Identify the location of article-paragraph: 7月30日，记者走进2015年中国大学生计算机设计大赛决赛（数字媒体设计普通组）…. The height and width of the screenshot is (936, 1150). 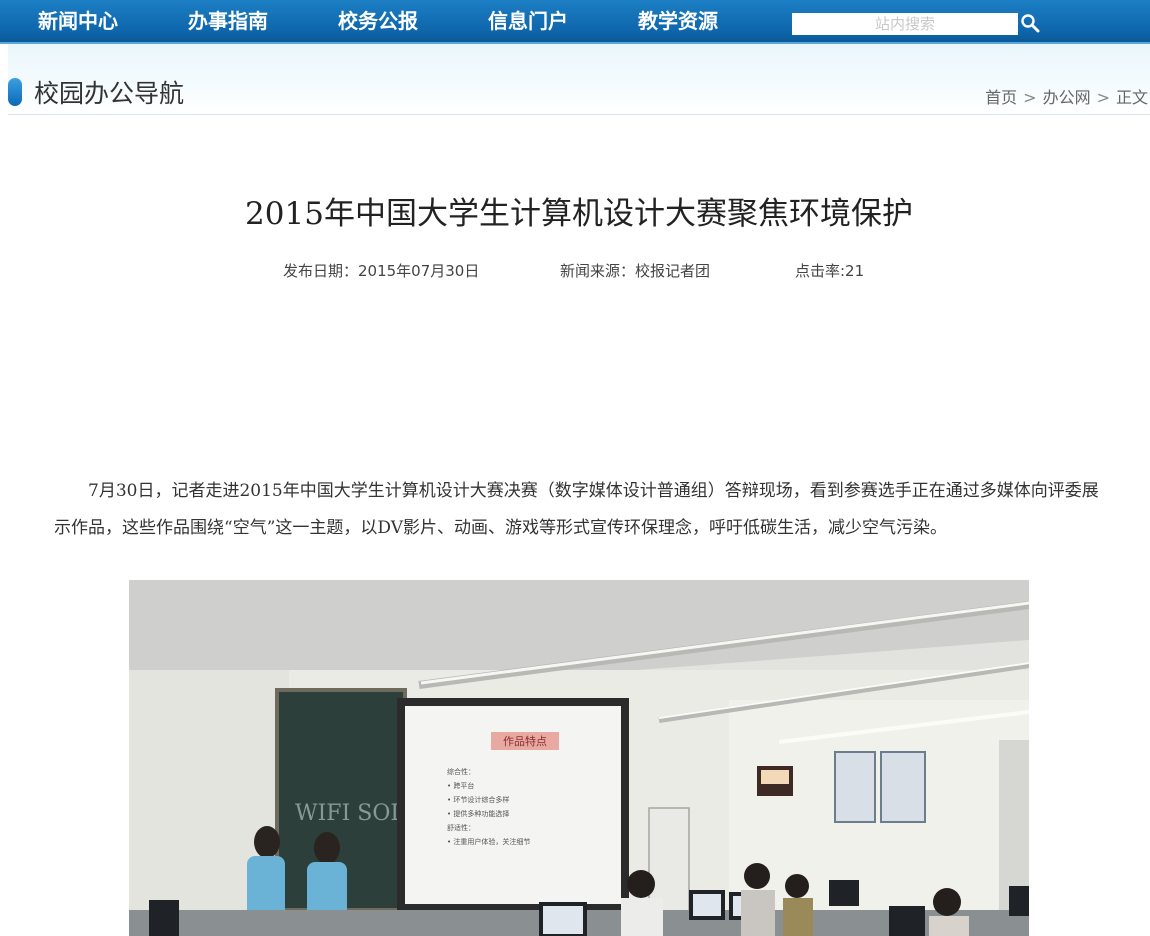
(576, 509).